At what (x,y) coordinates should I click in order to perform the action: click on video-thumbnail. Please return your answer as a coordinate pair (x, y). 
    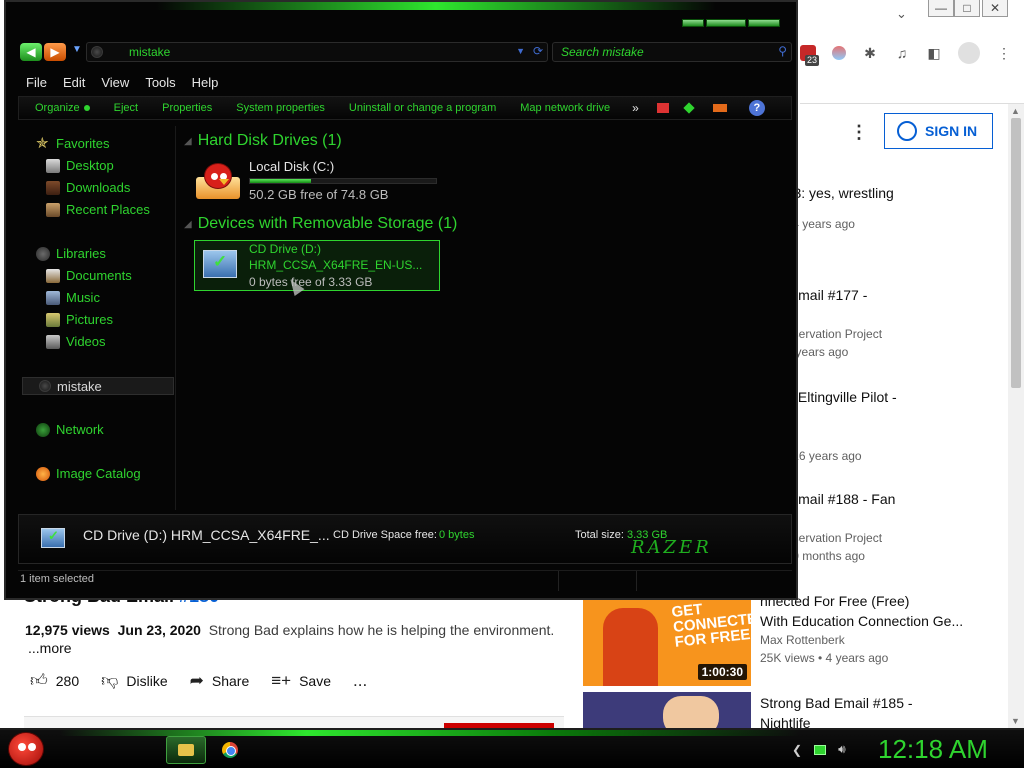
    Looking at the image, I should click on (667, 710).